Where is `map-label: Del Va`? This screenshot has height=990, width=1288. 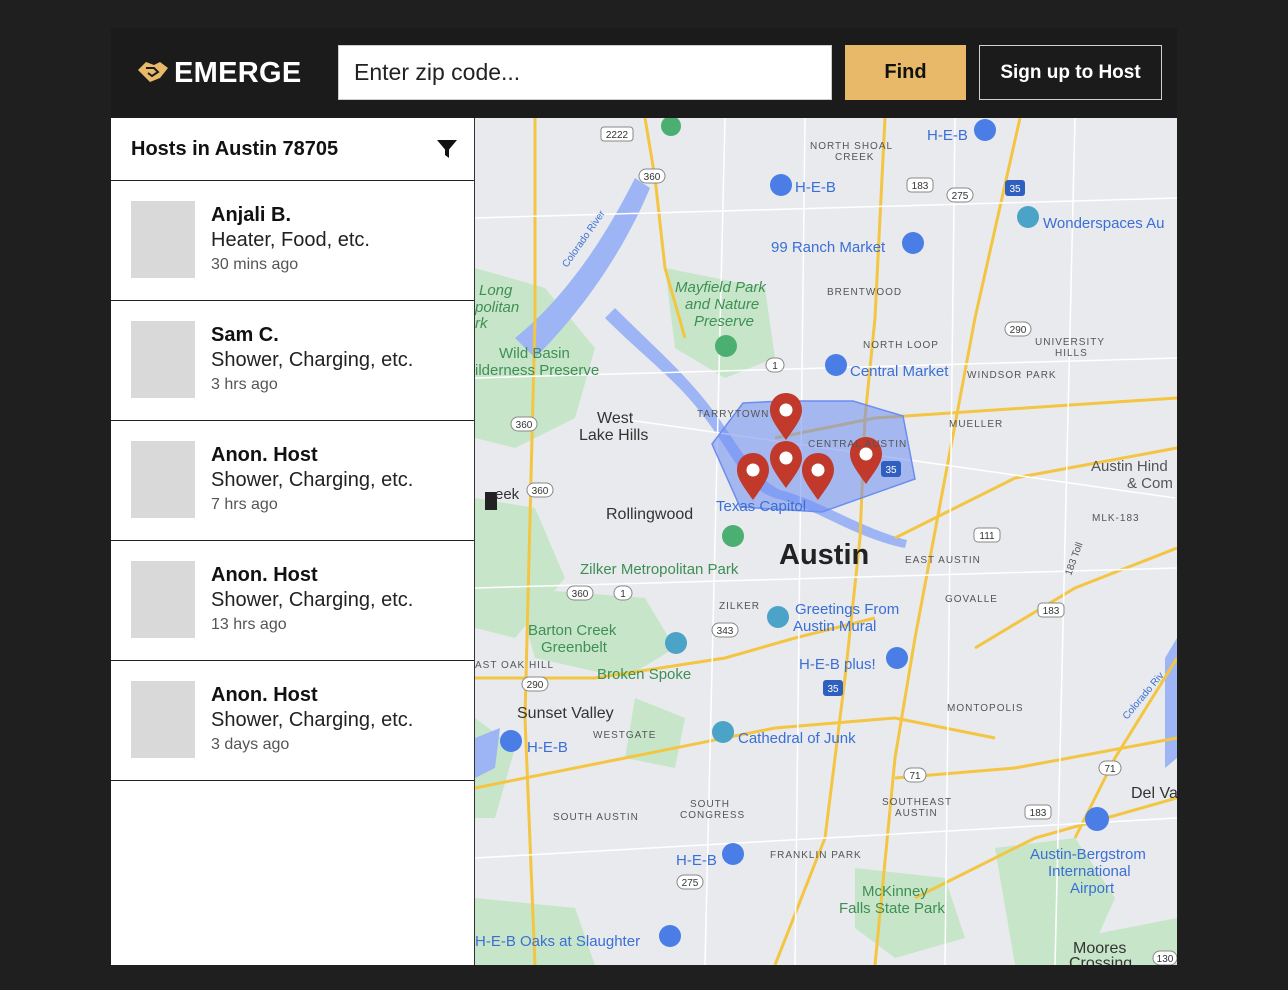 map-label: Del Va is located at coordinates (1154, 793).